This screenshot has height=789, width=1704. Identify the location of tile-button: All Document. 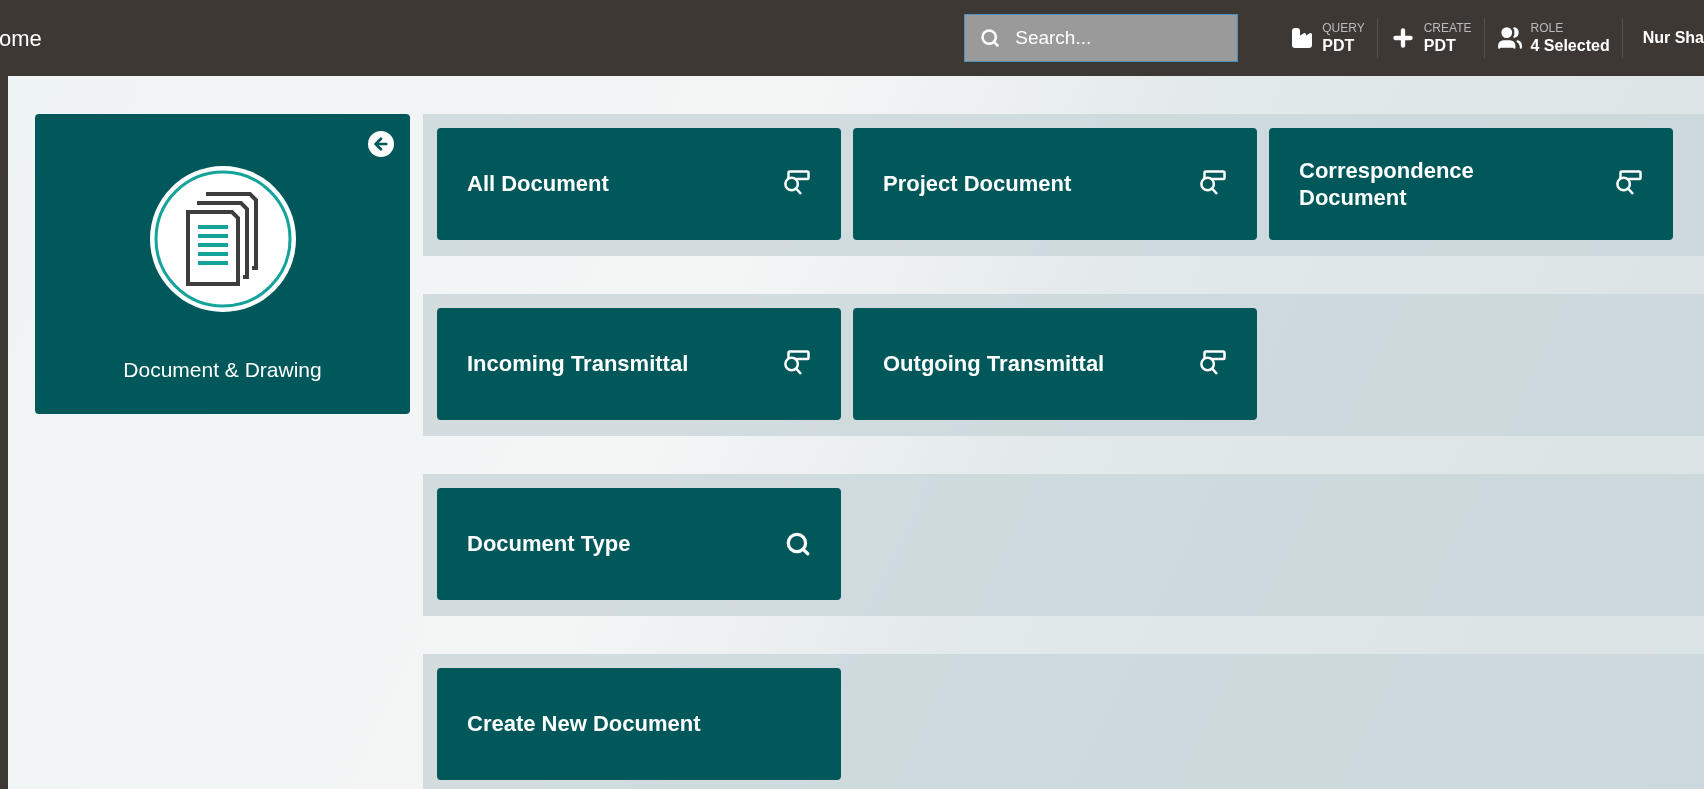
(639, 184).